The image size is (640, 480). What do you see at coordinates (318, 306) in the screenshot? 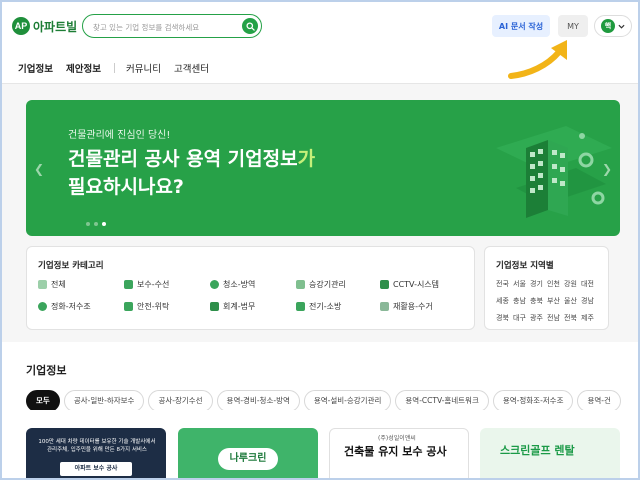
I see `category-item-electric: 전기-소방` at bounding box center [318, 306].